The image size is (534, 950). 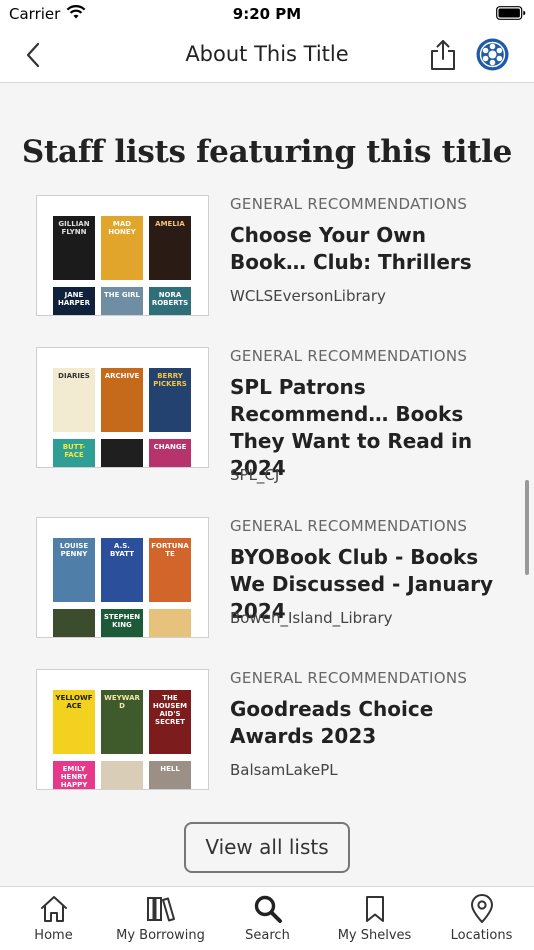 I want to click on list-owner: Bowen_Island_Library, so click(x=311, y=618).